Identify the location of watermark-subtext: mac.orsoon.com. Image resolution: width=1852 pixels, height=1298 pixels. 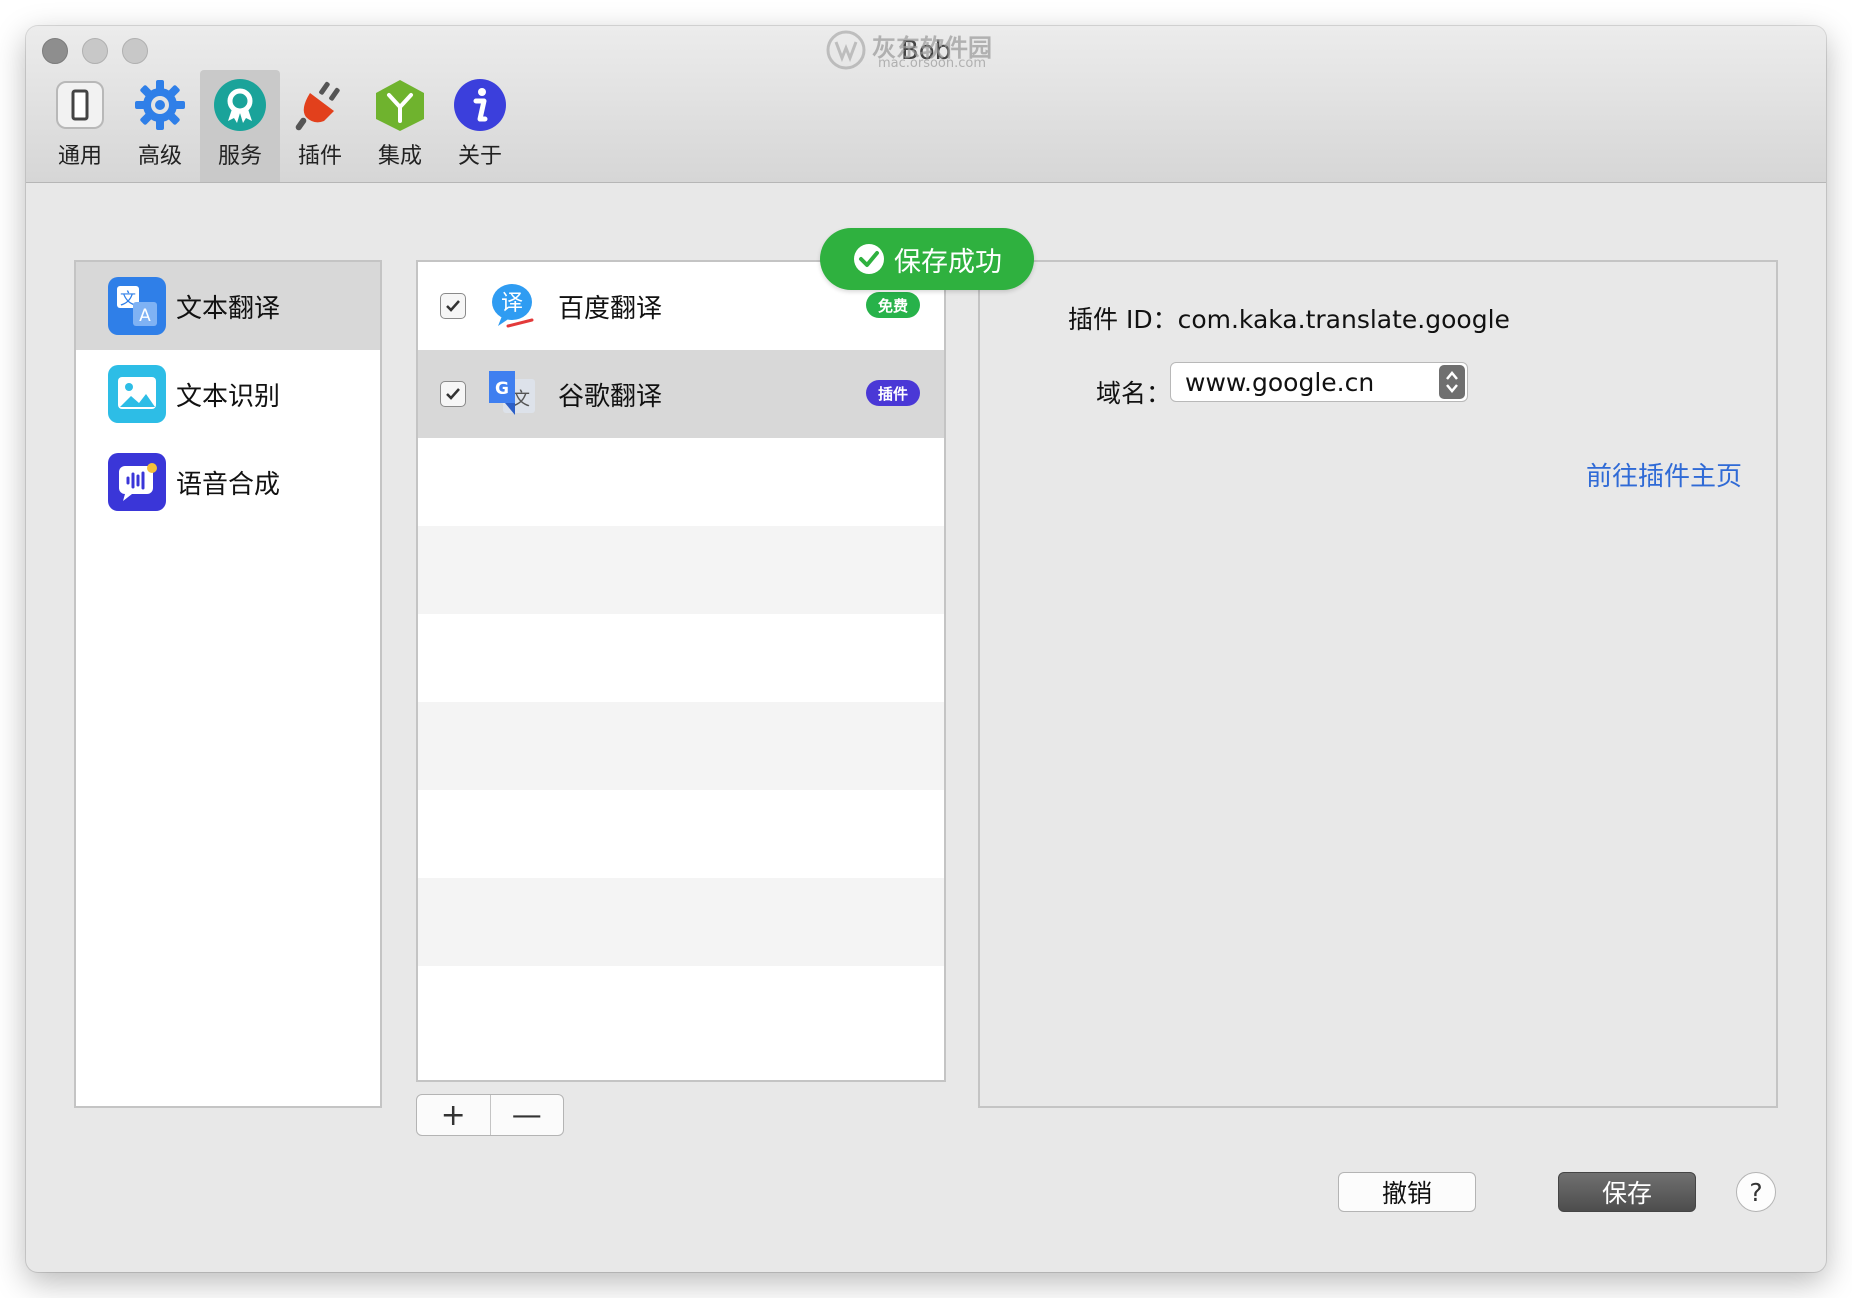
(932, 63).